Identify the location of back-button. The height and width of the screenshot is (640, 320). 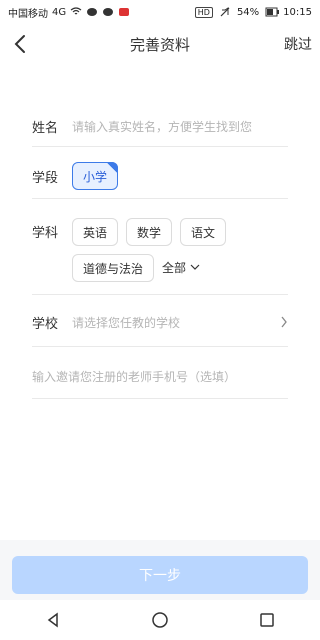
(20, 44).